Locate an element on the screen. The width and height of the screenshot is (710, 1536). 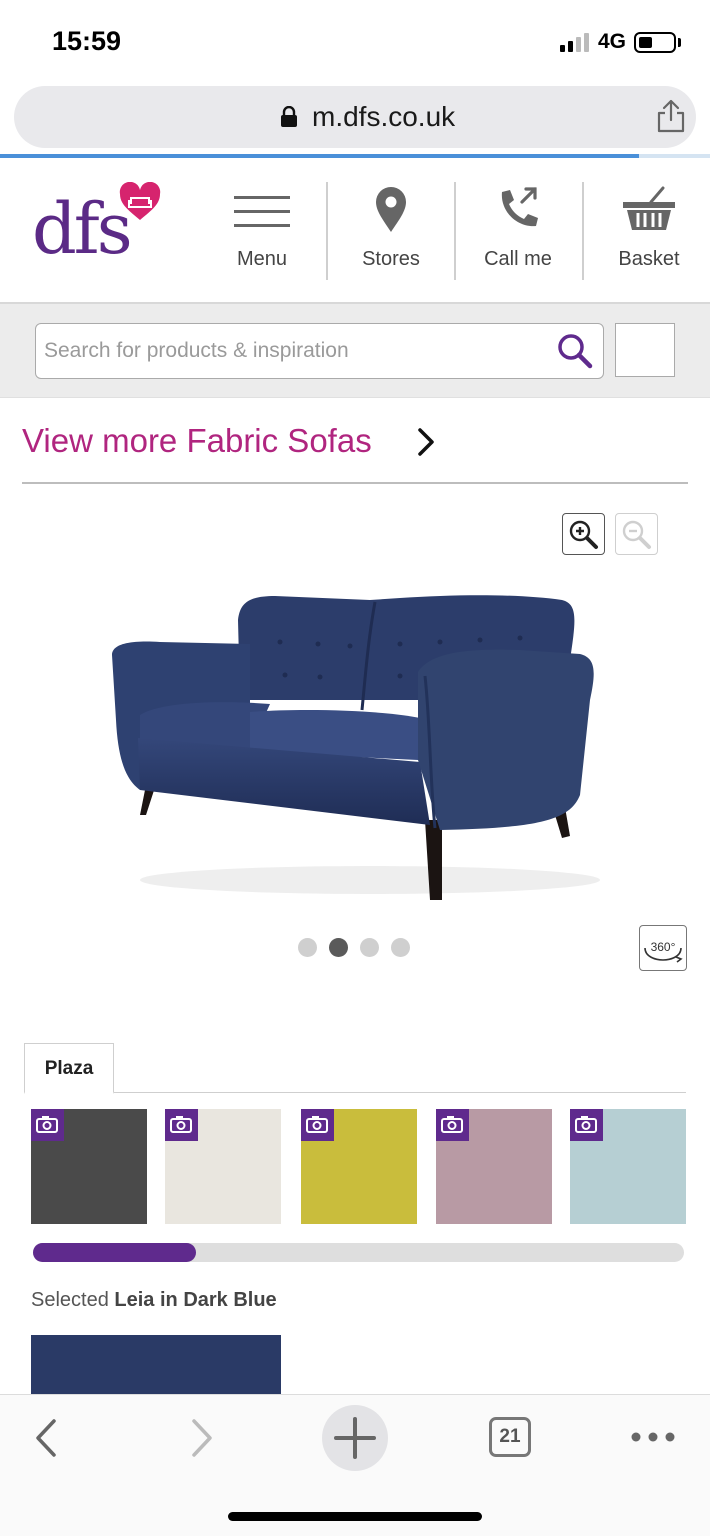
lock-icon is located at coordinates (289, 116).